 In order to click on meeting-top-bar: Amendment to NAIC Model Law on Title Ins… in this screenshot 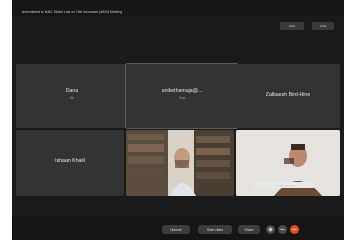, I will do `click(178, 8)`.